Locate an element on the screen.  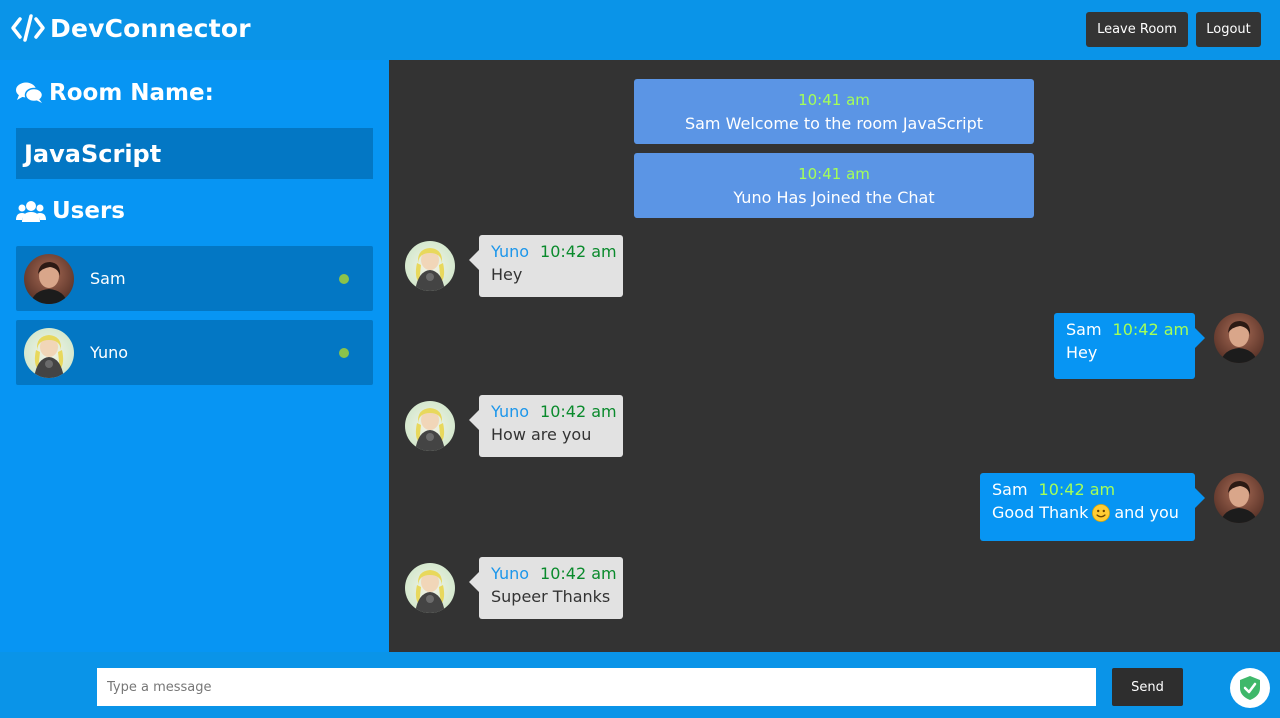
user-list-item: Sam is located at coordinates (194, 278).